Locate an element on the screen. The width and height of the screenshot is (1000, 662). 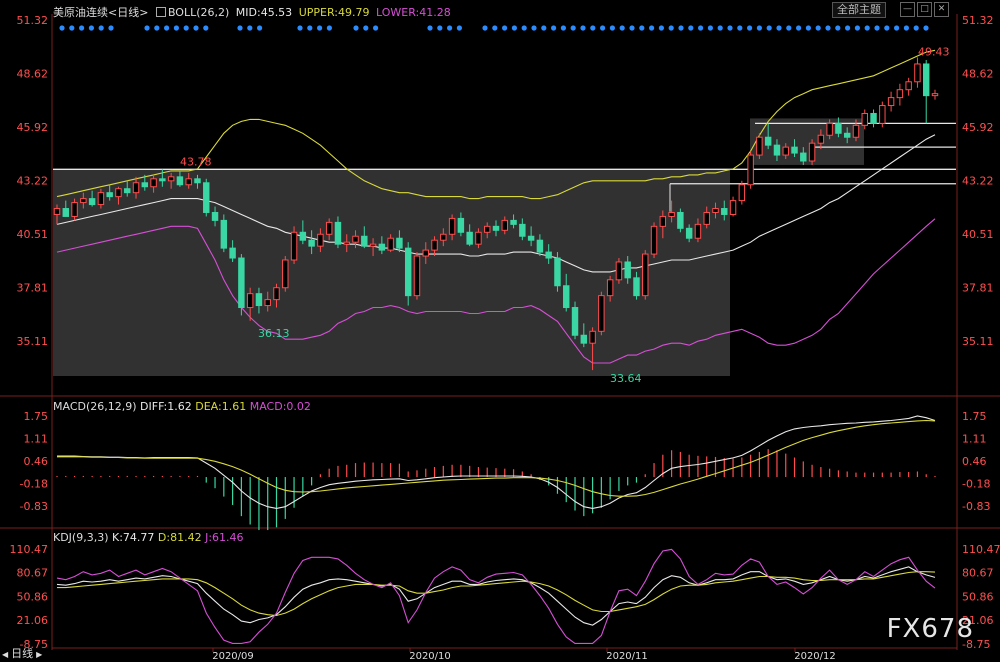
triangle-left-icon: ◀ is located at coordinates (5, 654).